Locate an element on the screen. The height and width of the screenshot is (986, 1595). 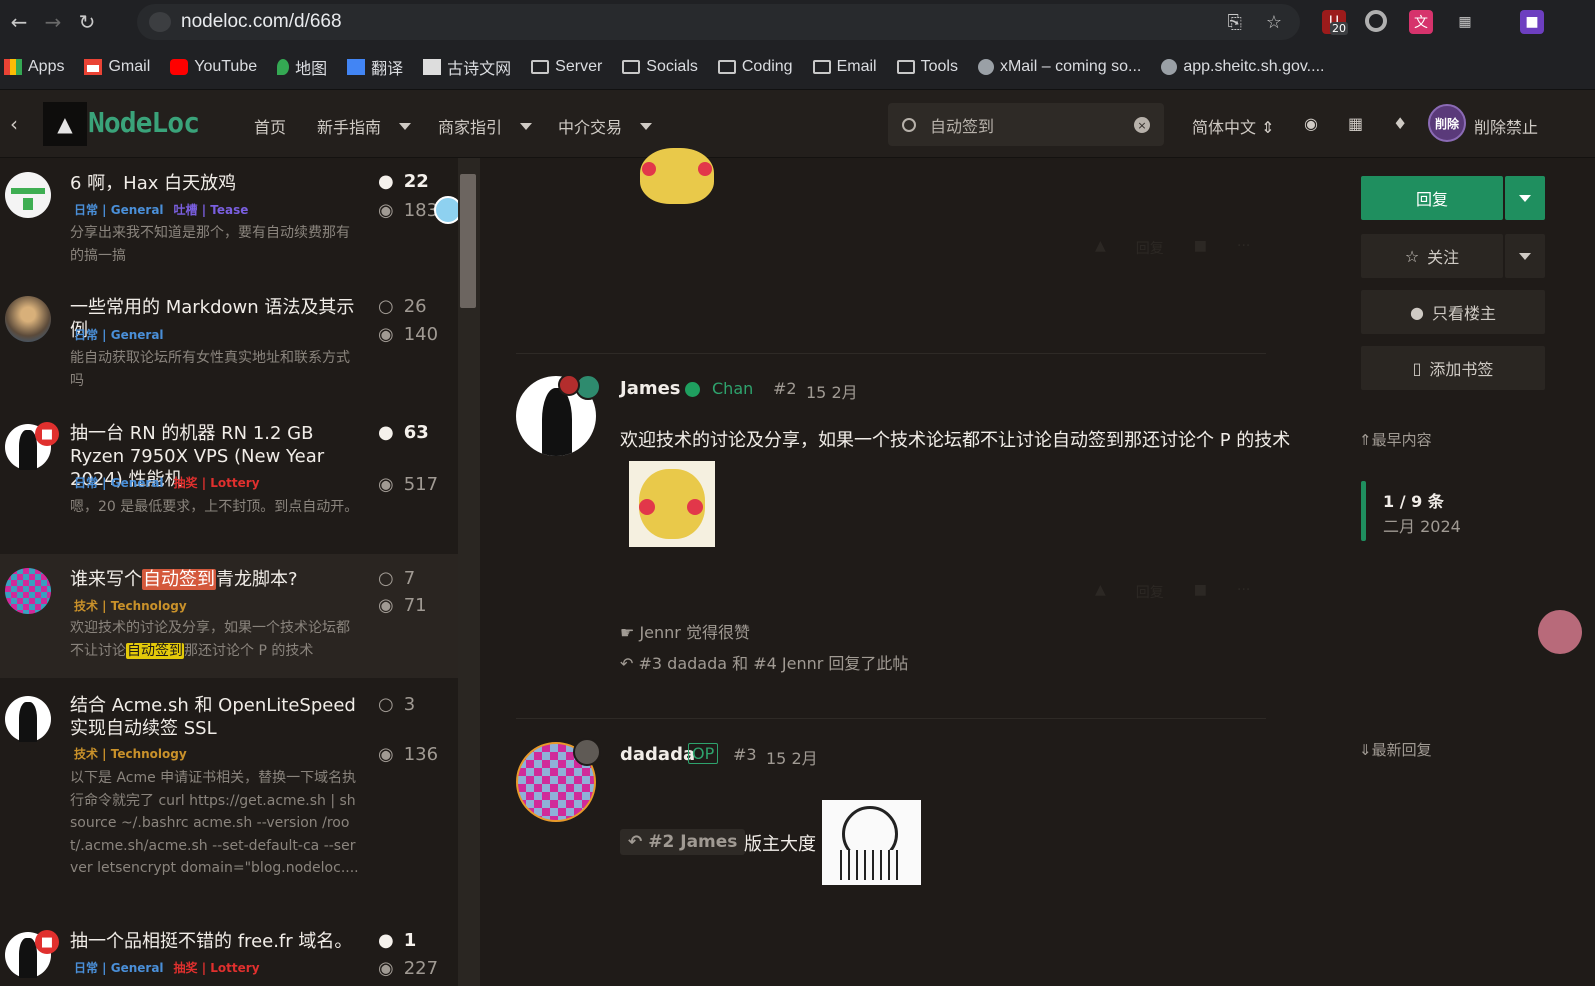
search-input: 自动签到 is located at coordinates (962, 125).